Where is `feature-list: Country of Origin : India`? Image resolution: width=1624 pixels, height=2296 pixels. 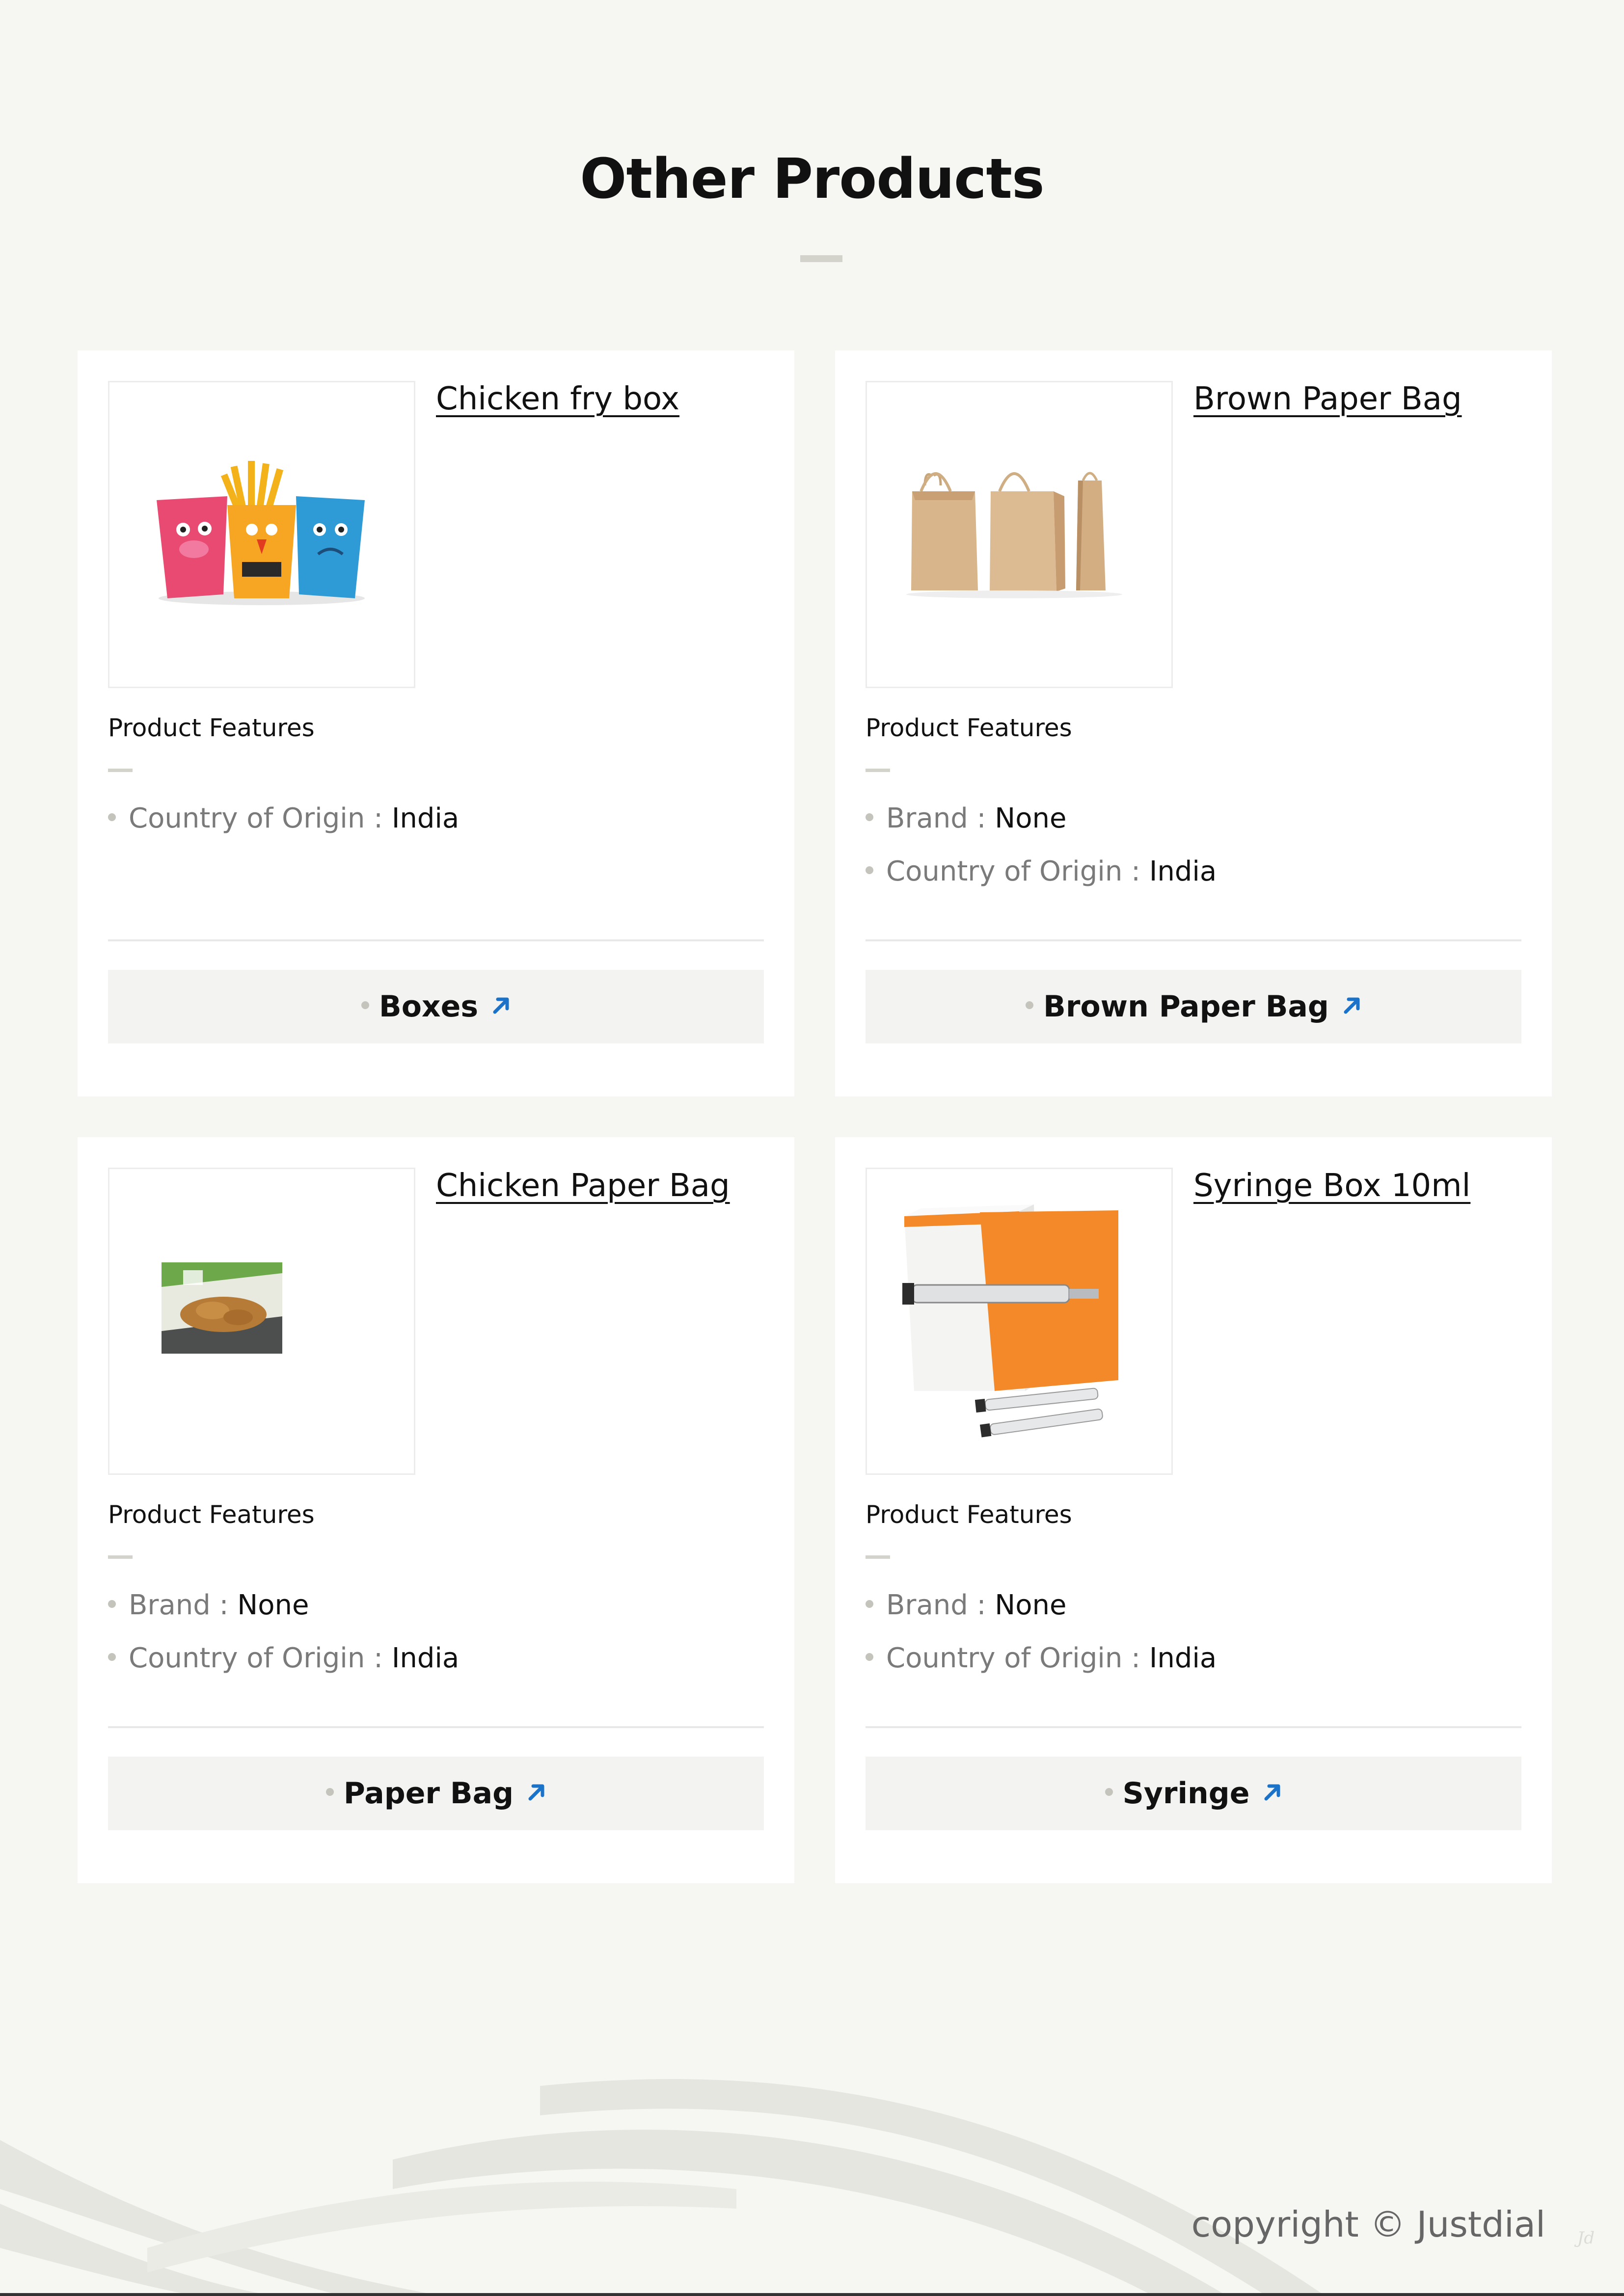
feature-list: Country of Origin : India is located at coordinates (283, 818).